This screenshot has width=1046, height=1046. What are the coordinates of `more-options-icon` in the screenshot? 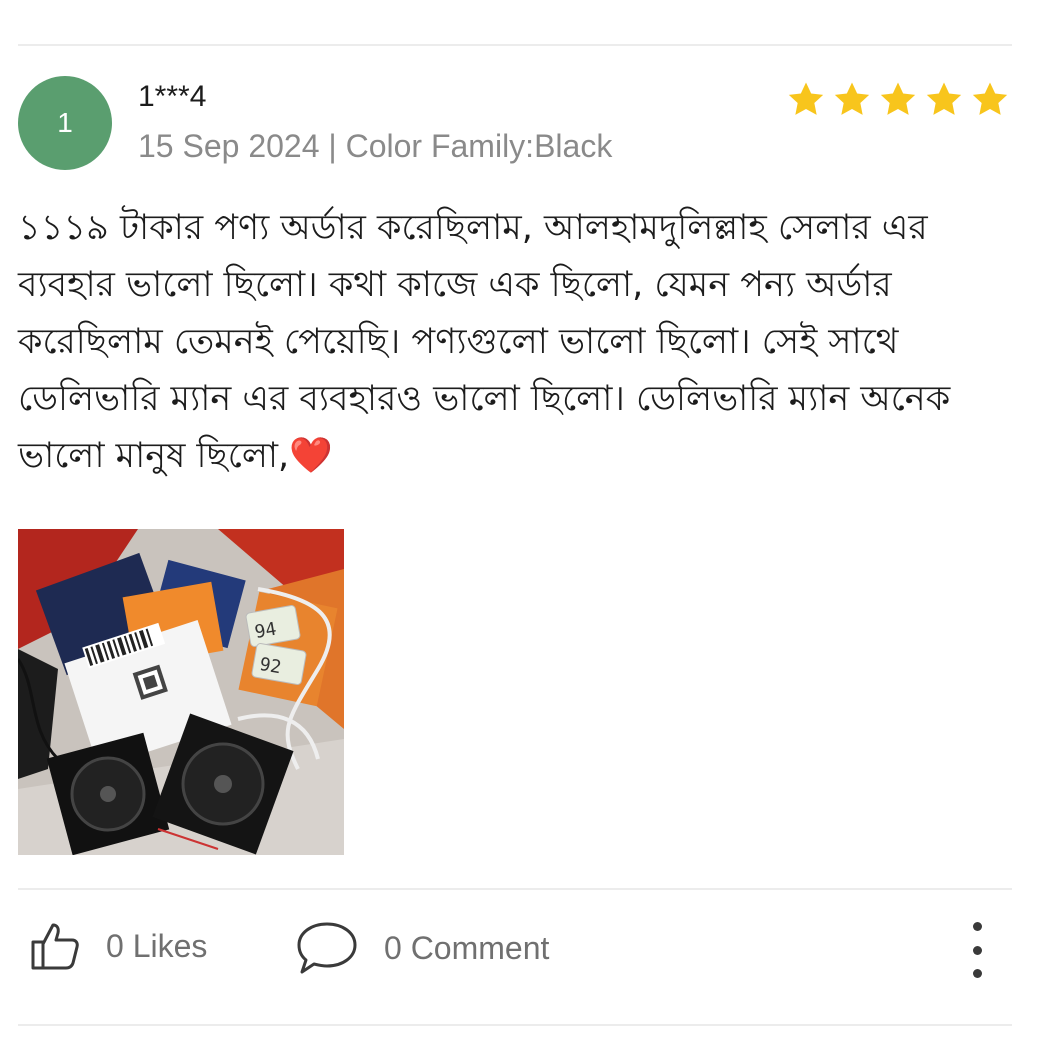 It's located at (977, 950).